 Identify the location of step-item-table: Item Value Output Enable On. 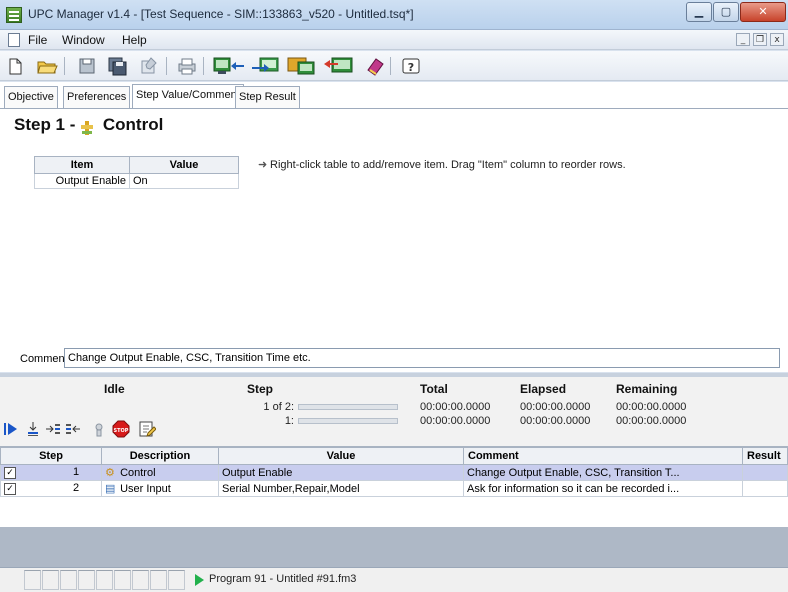
(136, 172).